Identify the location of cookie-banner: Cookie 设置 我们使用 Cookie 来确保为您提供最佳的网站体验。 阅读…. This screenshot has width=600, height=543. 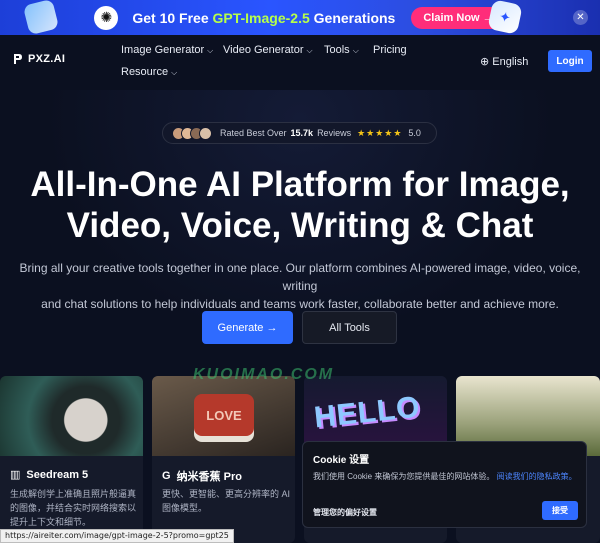
(444, 484).